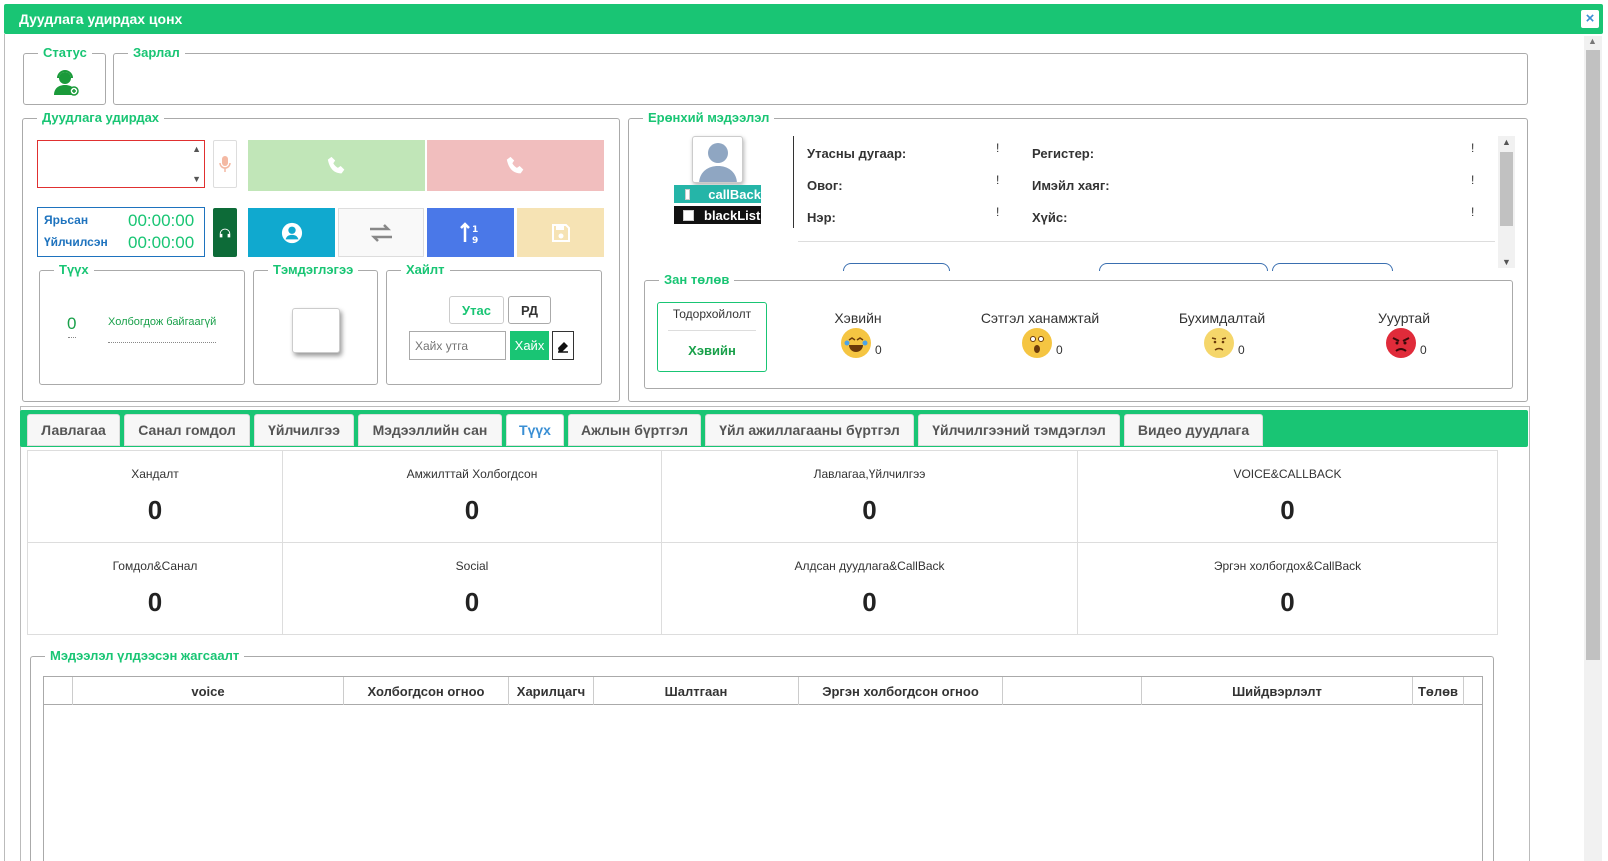  I want to click on history-count: 0, so click(72, 323).